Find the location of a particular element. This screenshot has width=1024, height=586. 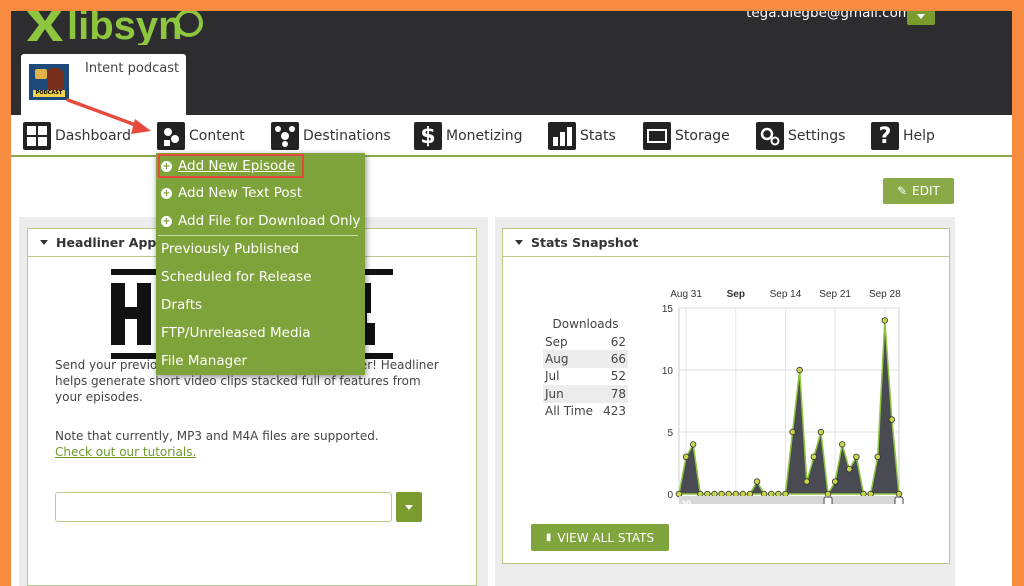

range-slider-label: 20 is located at coordinates (686, 501).